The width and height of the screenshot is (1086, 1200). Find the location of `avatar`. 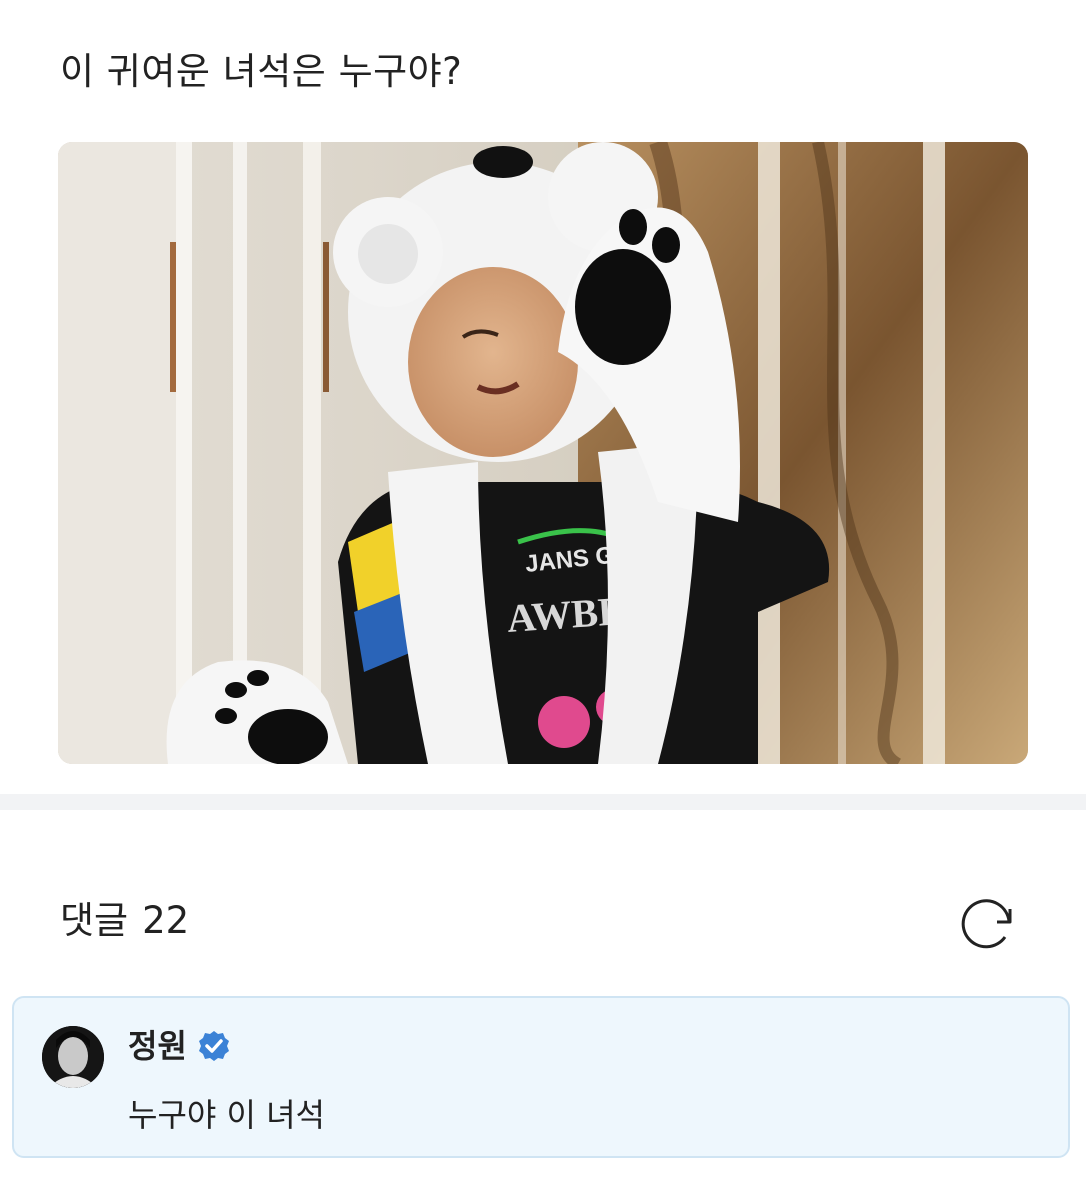

avatar is located at coordinates (73, 1057).